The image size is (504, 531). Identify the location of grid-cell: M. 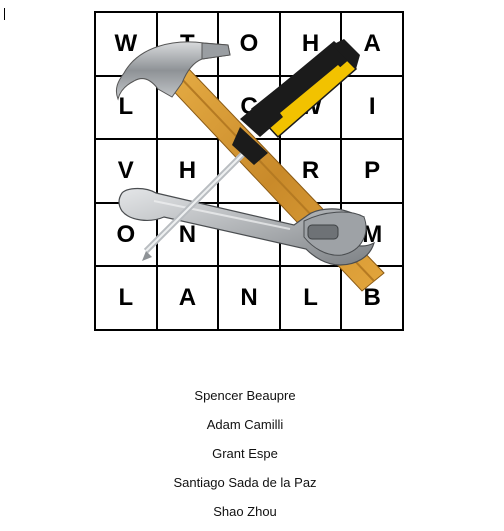
(373, 235).